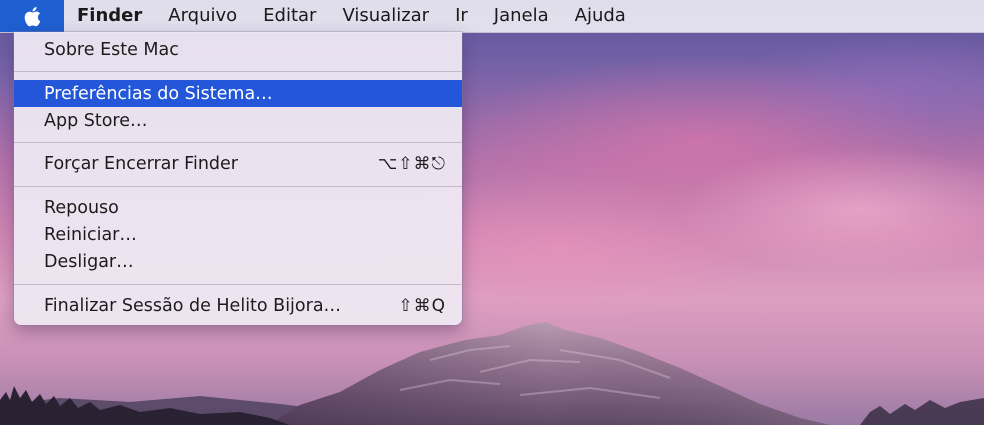  What do you see at coordinates (109, 16) in the screenshot?
I see `menu-finder: Finder` at bounding box center [109, 16].